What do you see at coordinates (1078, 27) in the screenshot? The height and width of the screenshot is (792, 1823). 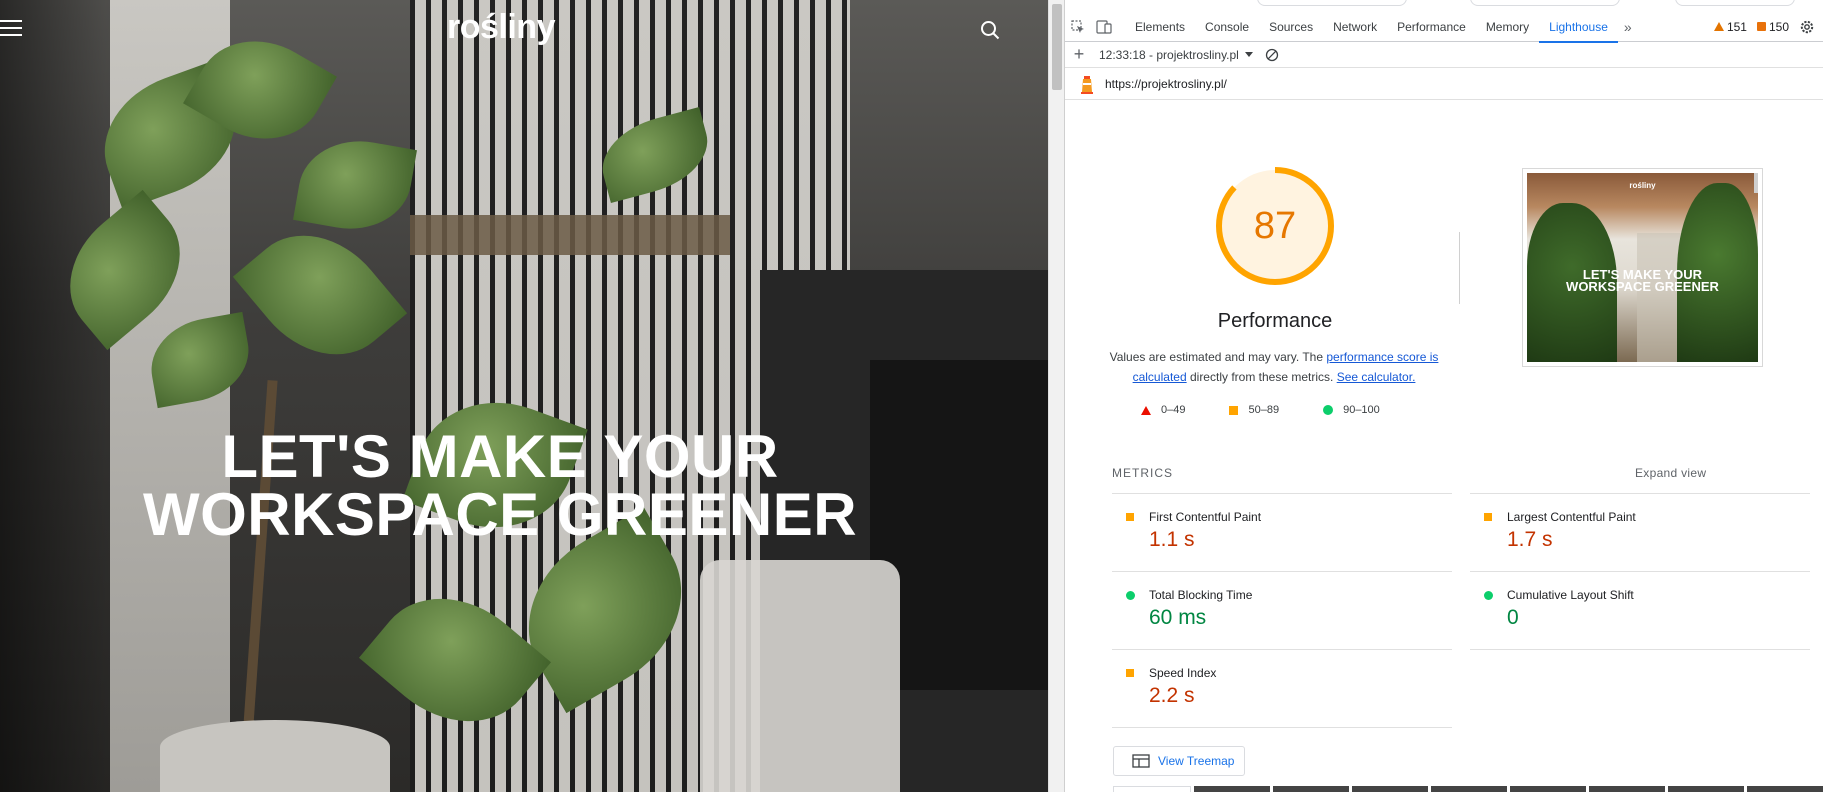 I see `inspect-element-icon` at bounding box center [1078, 27].